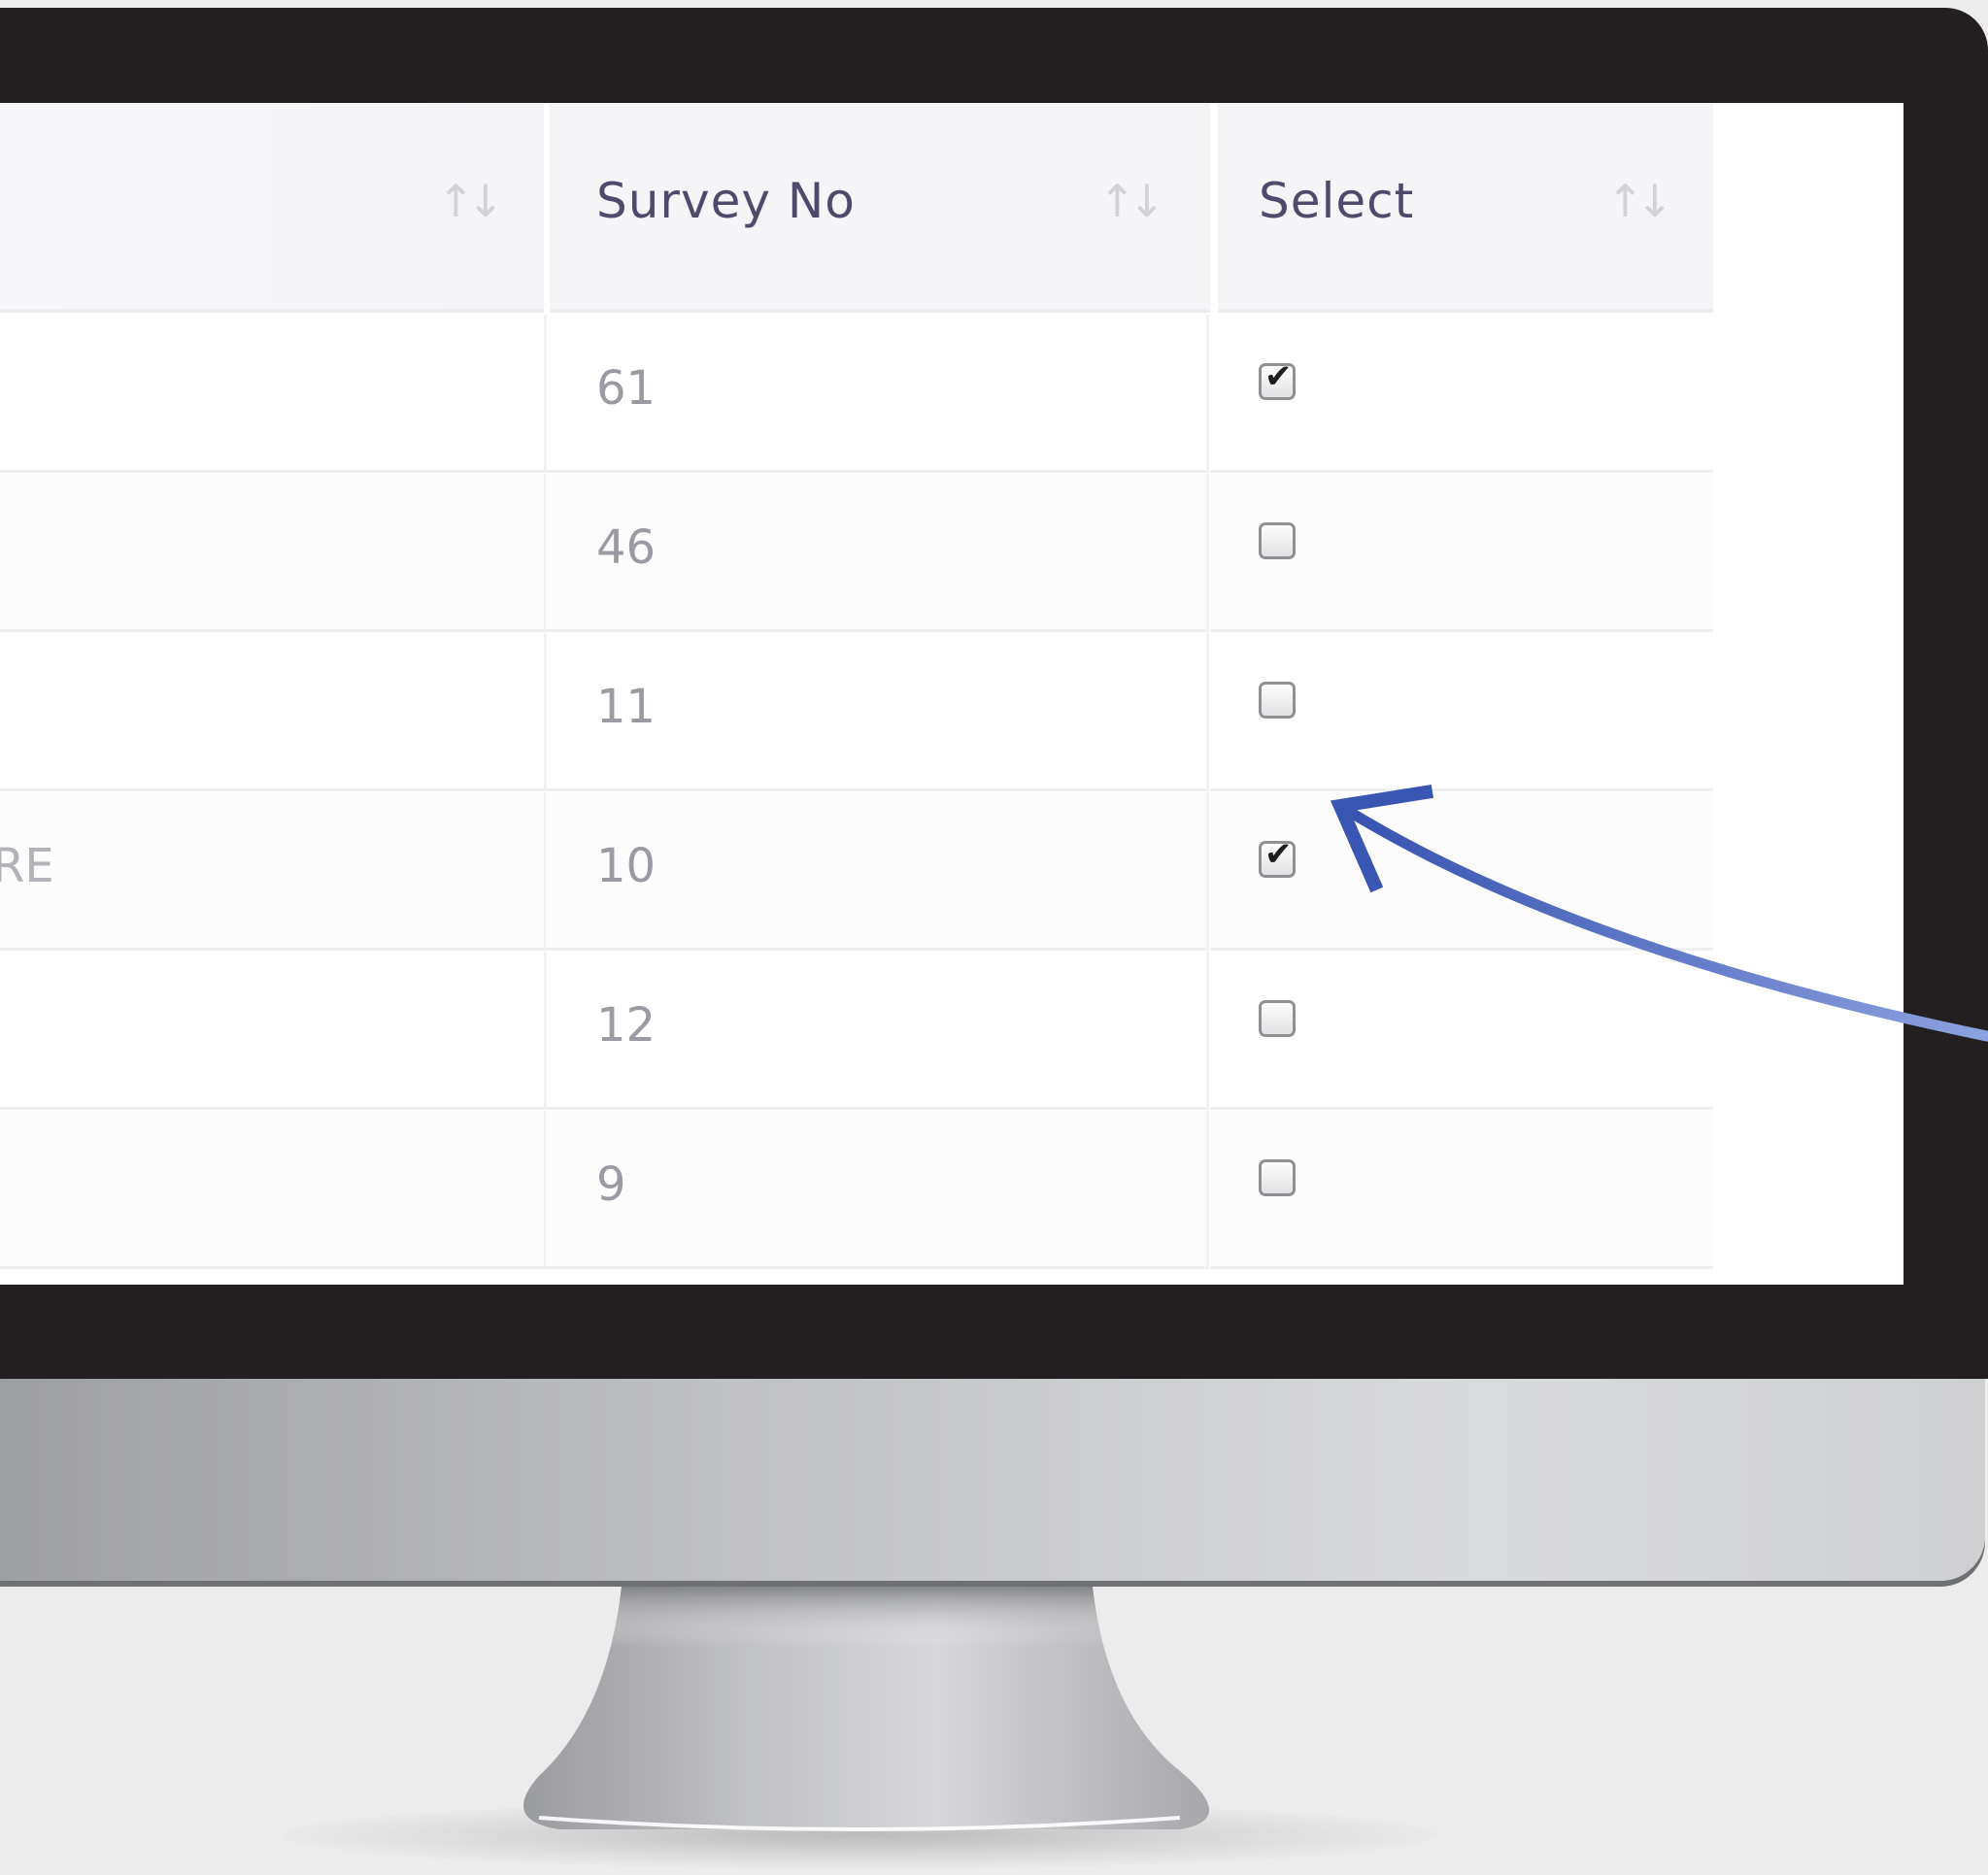 The height and width of the screenshot is (1875, 1988). Describe the element at coordinates (877, 871) in the screenshot. I see `survey-no-cell: 10` at that location.